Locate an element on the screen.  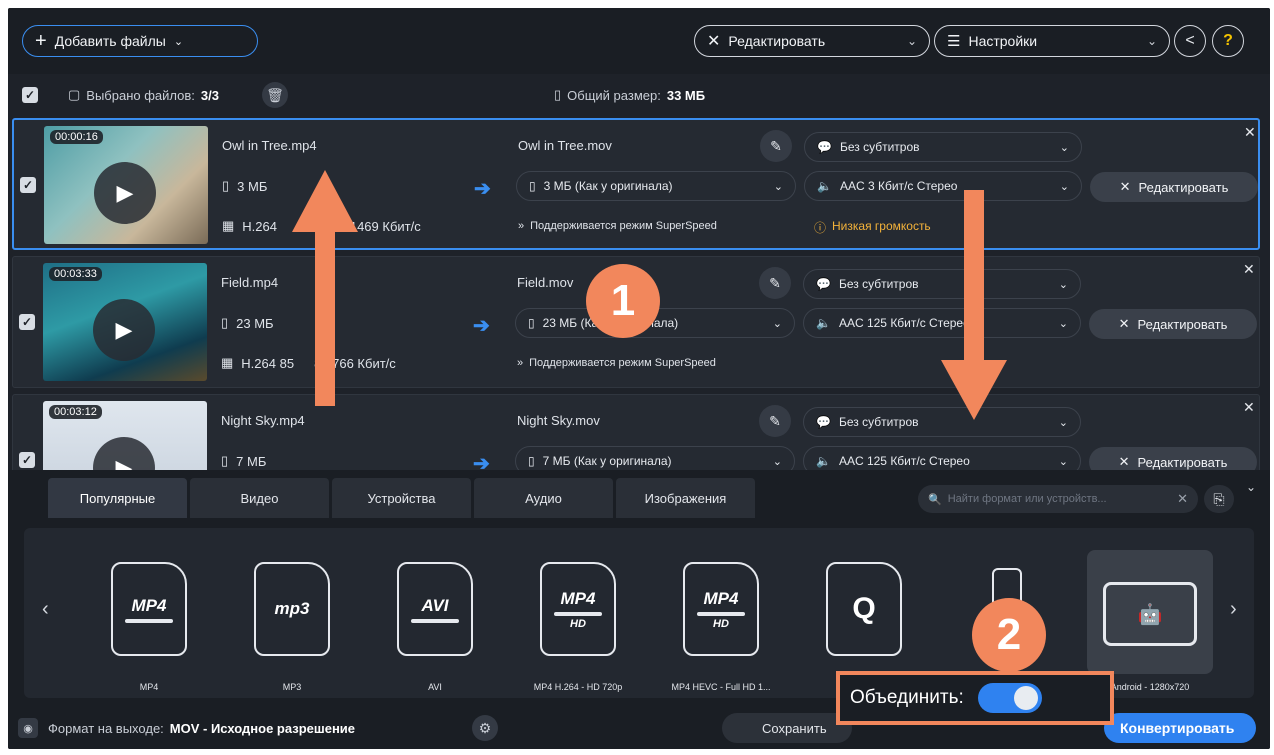
chevron-left-icon: ‹ is located at coordinates (45, 609).